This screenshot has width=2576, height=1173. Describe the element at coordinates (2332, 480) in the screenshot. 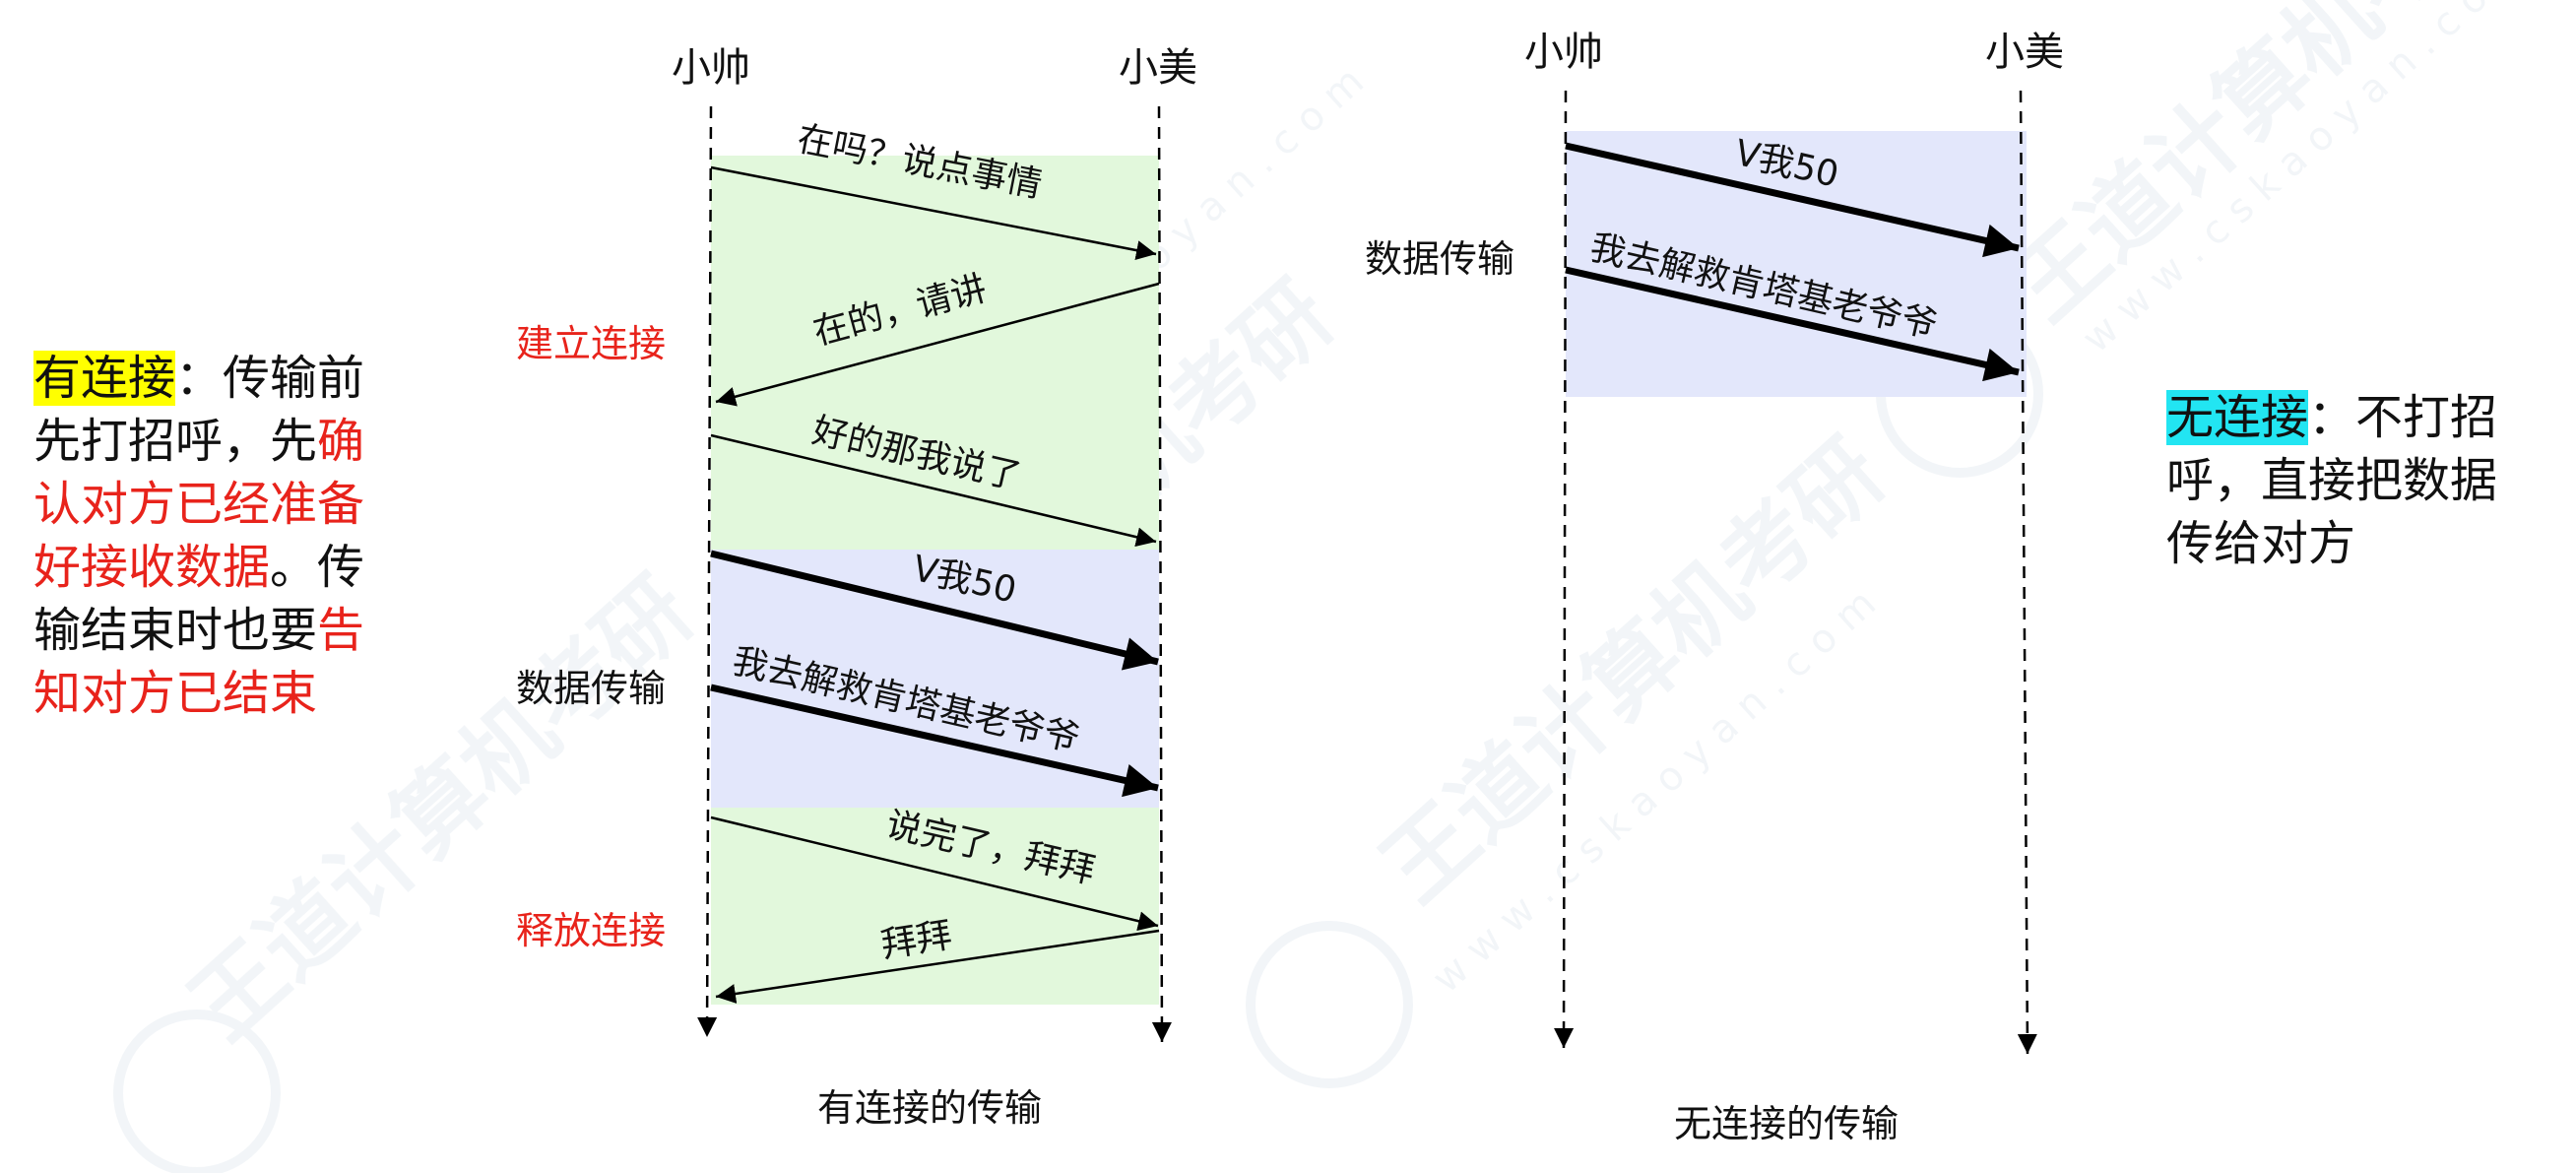

I see `note-line: 呼，直接把数据` at that location.